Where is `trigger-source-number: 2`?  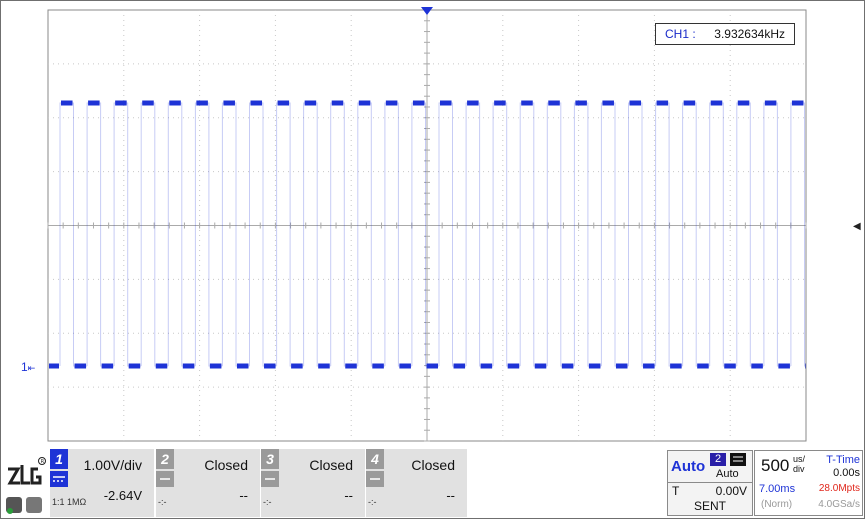
trigger-source-number: 2 is located at coordinates (718, 459).